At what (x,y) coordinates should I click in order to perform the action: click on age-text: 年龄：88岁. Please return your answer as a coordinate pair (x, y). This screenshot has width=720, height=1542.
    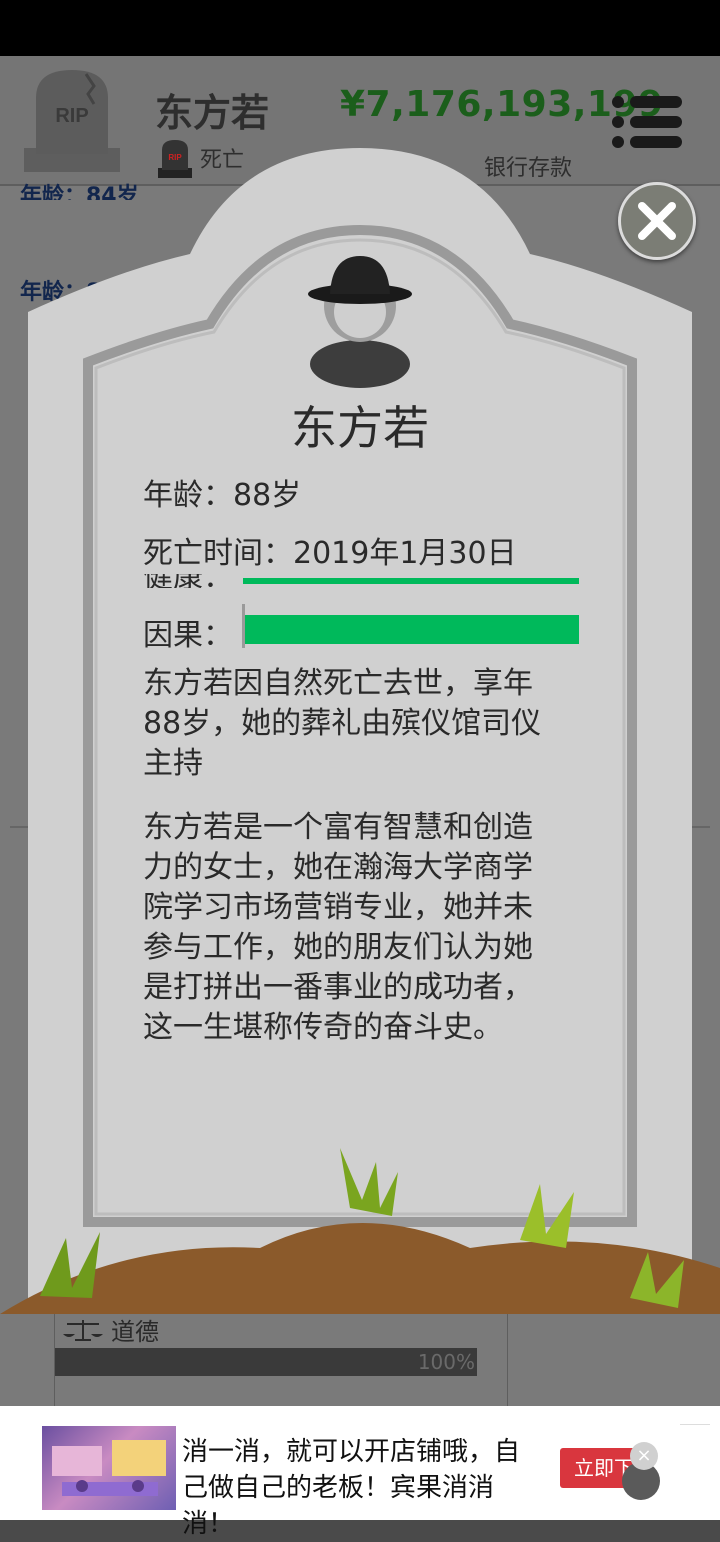
    Looking at the image, I should click on (222, 495).